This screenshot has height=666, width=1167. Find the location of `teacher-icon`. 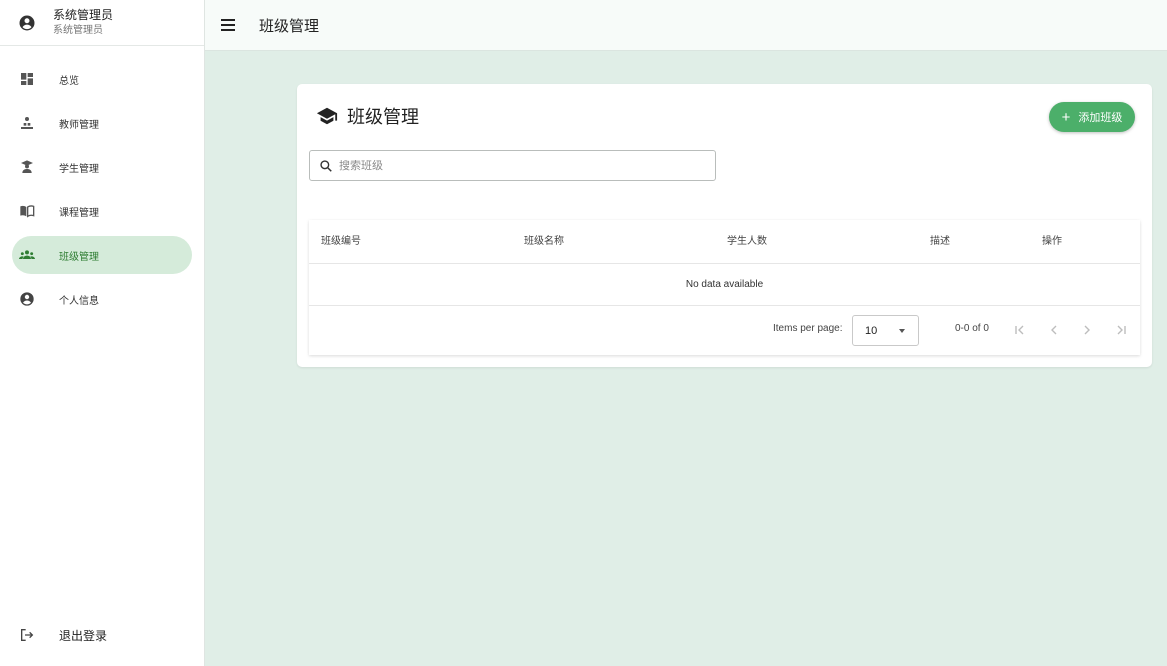

teacher-icon is located at coordinates (27, 123).